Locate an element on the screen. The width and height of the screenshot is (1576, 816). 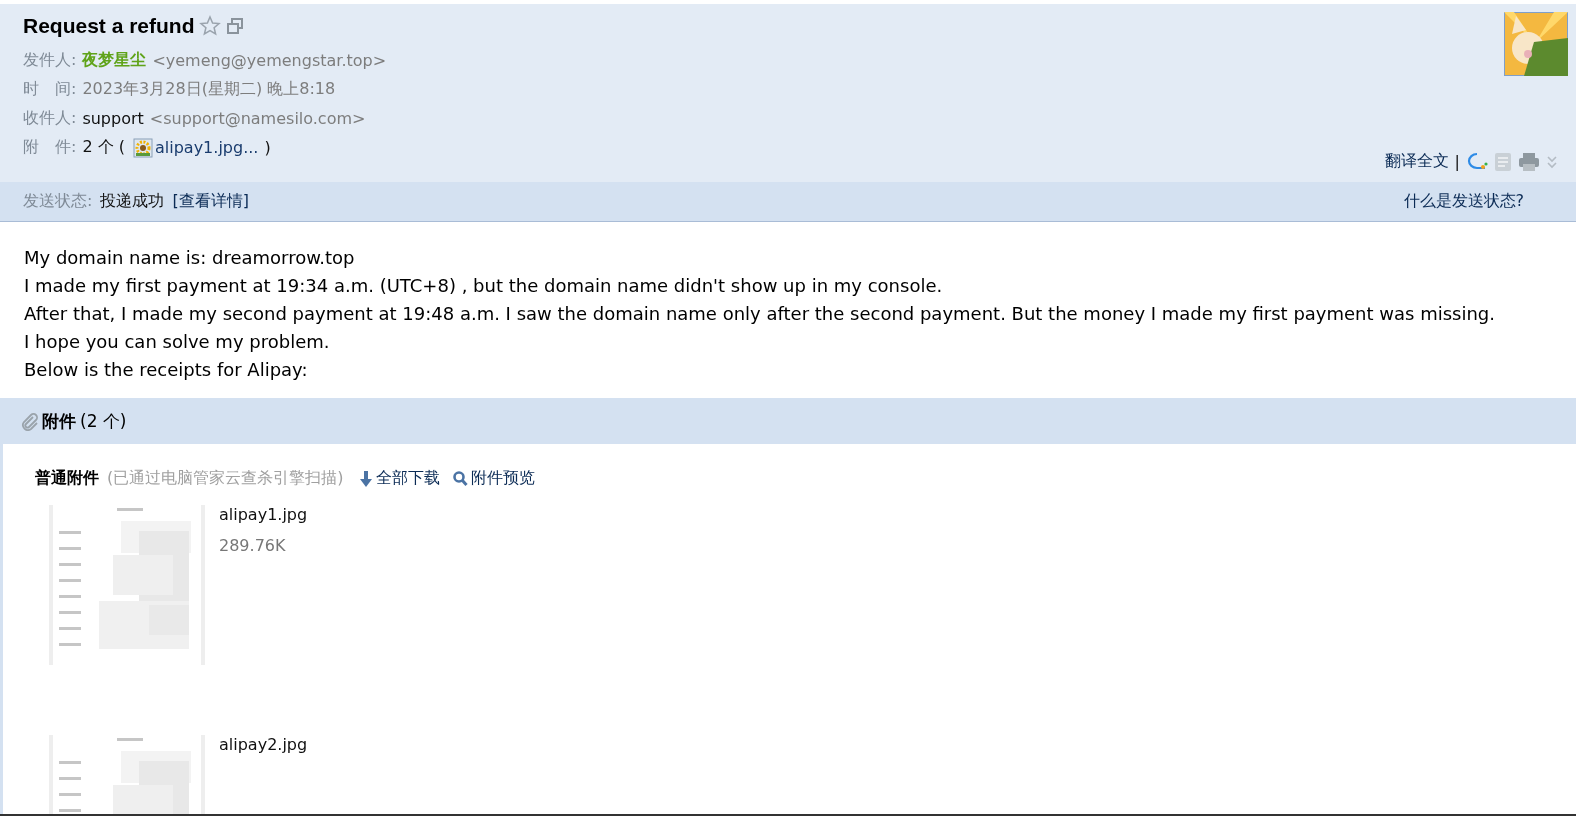
expand-icon is located at coordinates (1552, 161).